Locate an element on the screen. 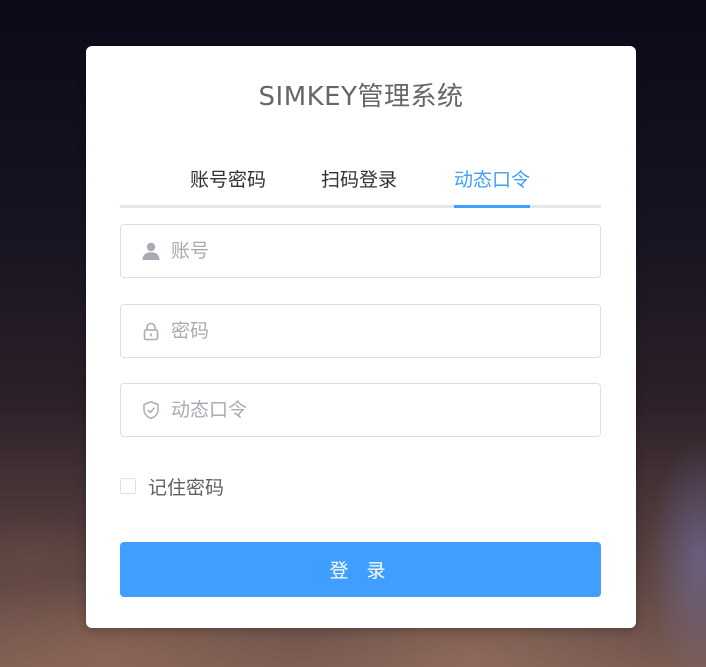  remember-checkbox is located at coordinates (128, 486).